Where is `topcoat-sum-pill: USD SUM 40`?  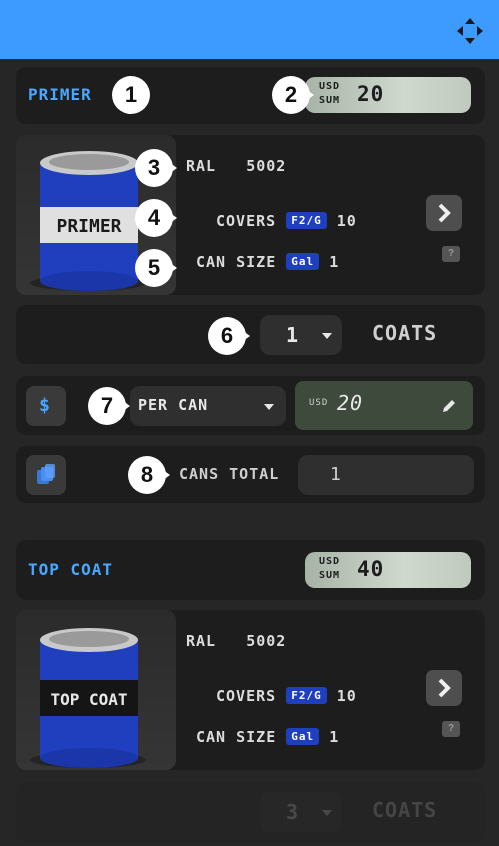 topcoat-sum-pill: USD SUM 40 is located at coordinates (388, 570).